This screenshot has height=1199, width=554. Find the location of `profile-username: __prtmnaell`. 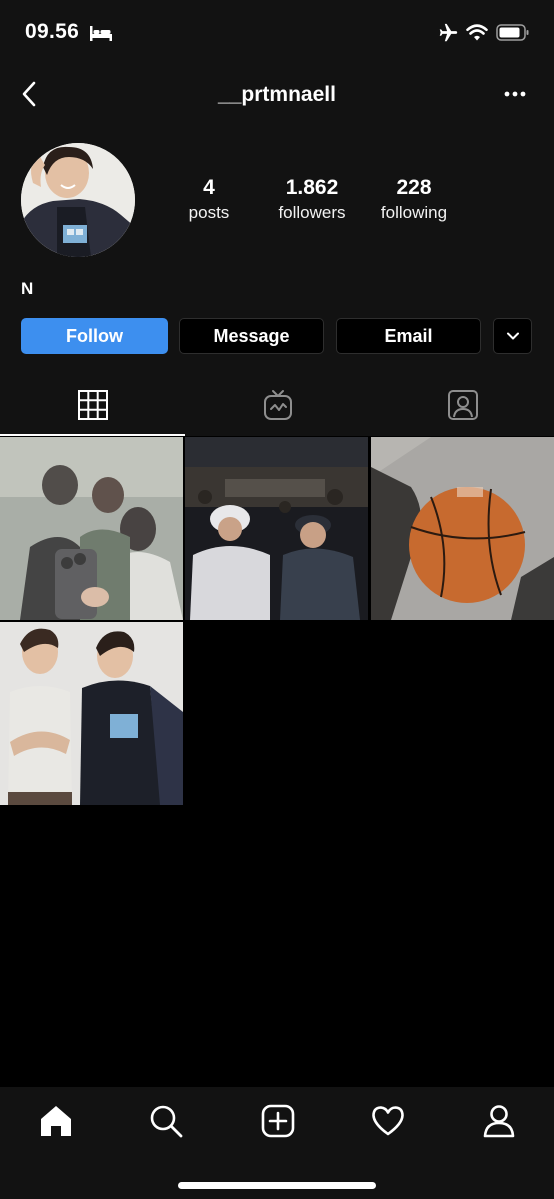

profile-username: __prtmnaell is located at coordinates (277, 94).